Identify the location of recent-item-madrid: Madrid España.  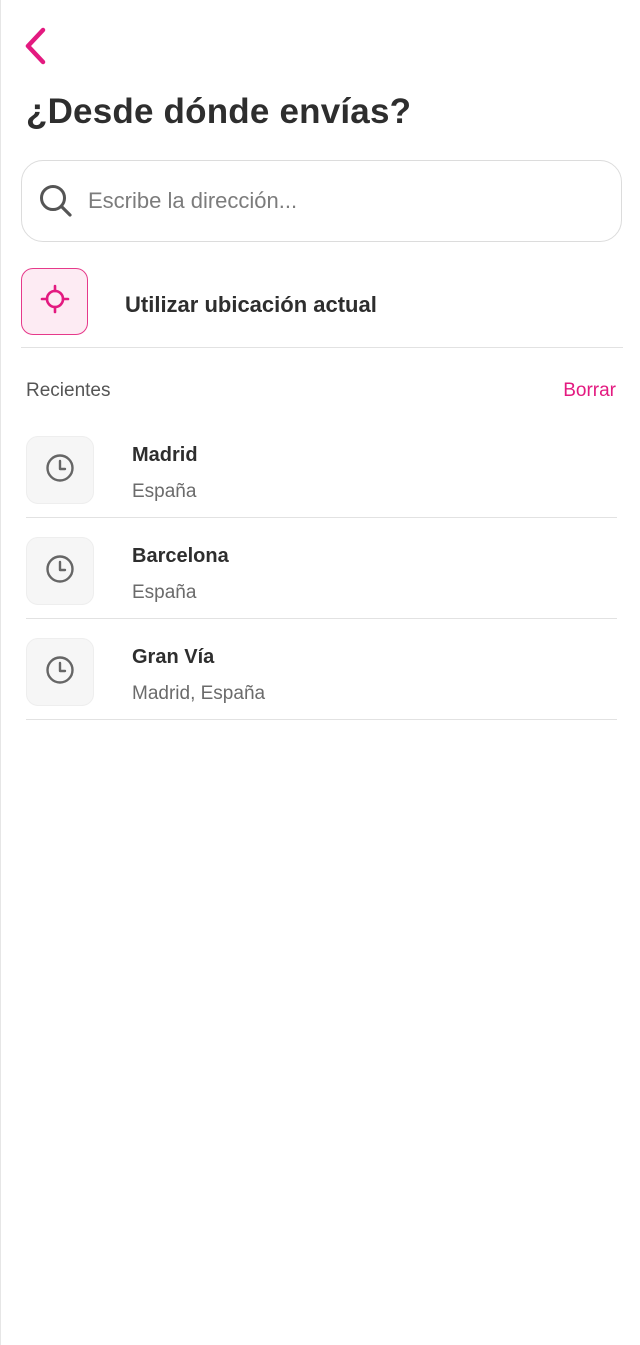
(321, 467).